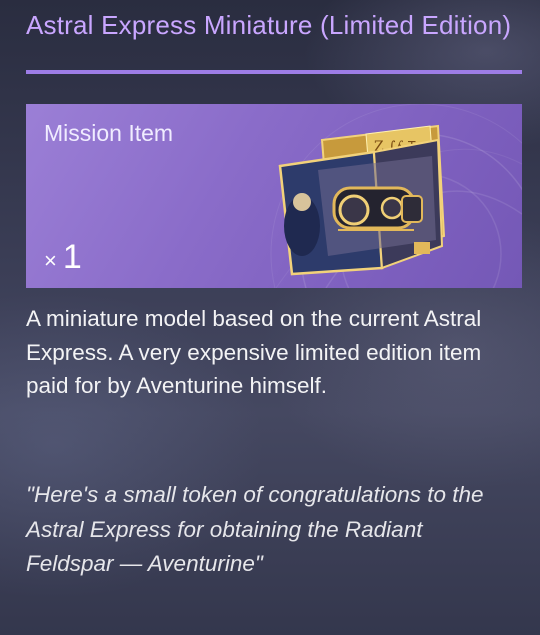 The height and width of the screenshot is (635, 540). What do you see at coordinates (72, 257) in the screenshot?
I see `quantity-value: 1` at bounding box center [72, 257].